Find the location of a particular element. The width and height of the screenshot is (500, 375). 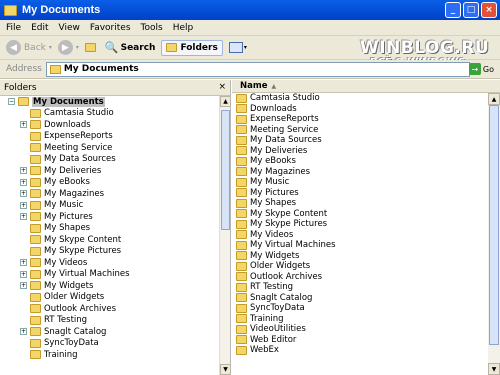

file-list-item: RT Testing is located at coordinates (360, 287).